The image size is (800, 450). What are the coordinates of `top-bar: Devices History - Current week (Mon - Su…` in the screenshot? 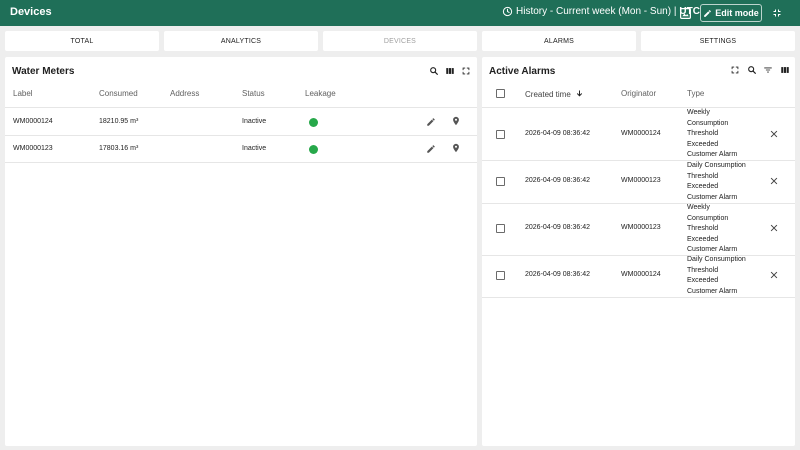 It's located at (400, 13).